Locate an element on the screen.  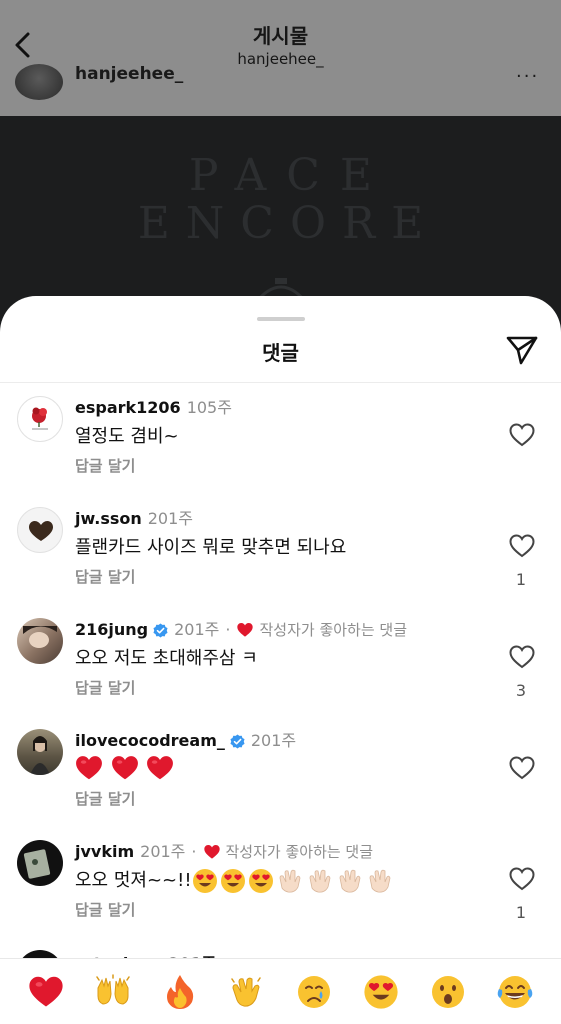
crying-face-icon is located at coordinates (314, 991).